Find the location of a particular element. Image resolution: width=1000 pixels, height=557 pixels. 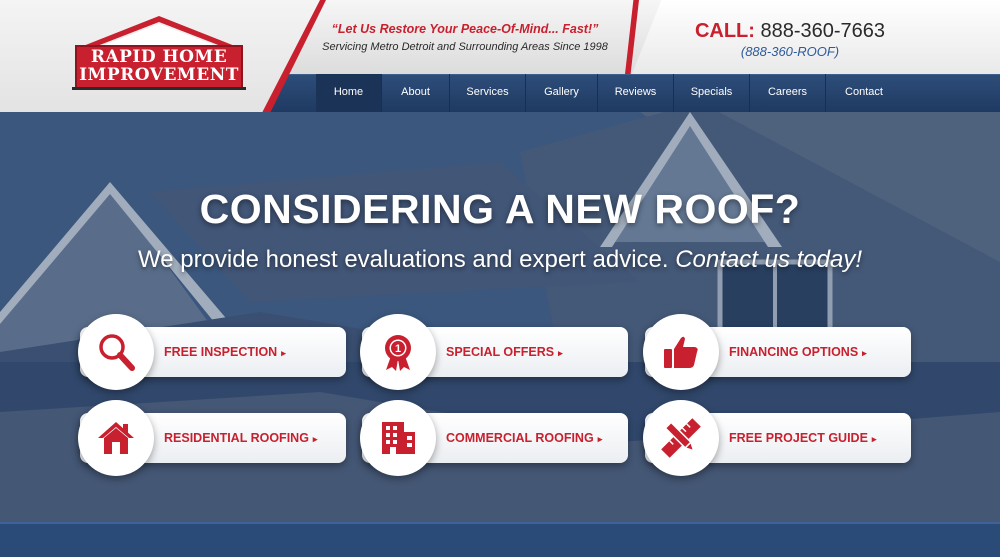

nav-reviews: Reviews is located at coordinates (636, 93).